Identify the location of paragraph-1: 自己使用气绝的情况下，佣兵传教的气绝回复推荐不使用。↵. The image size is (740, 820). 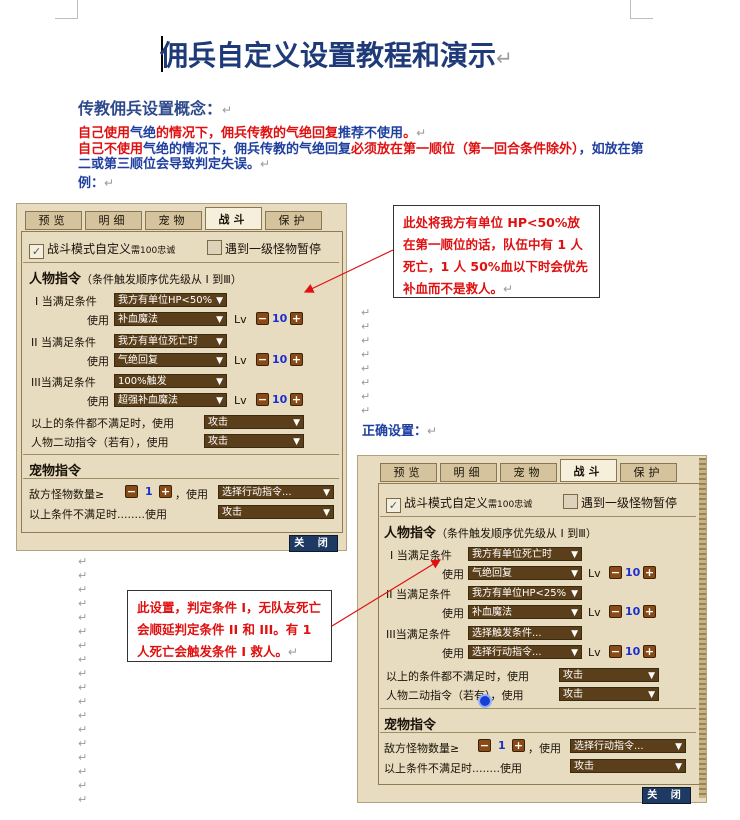
(252, 133).